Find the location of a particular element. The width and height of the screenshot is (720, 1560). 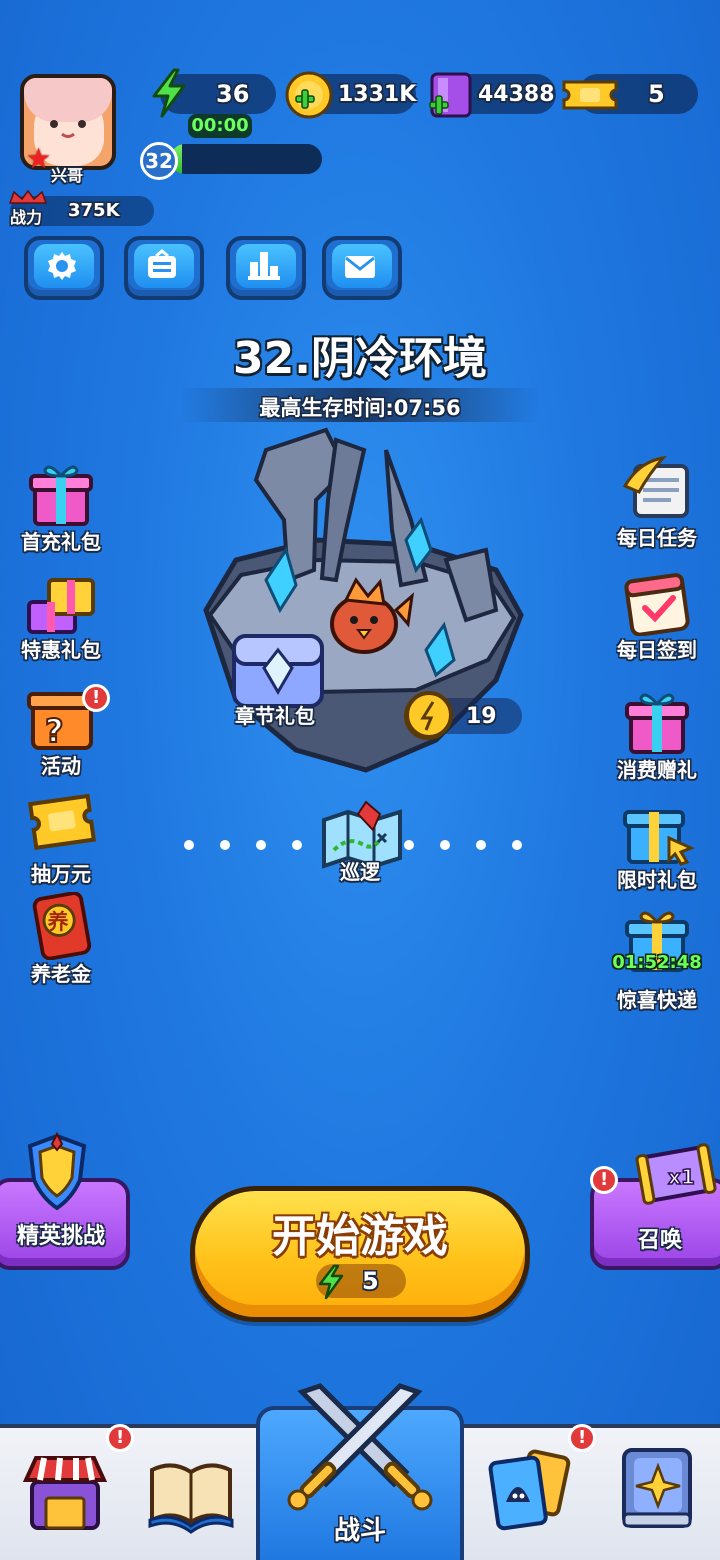

crown-icon is located at coordinates (28, 197).